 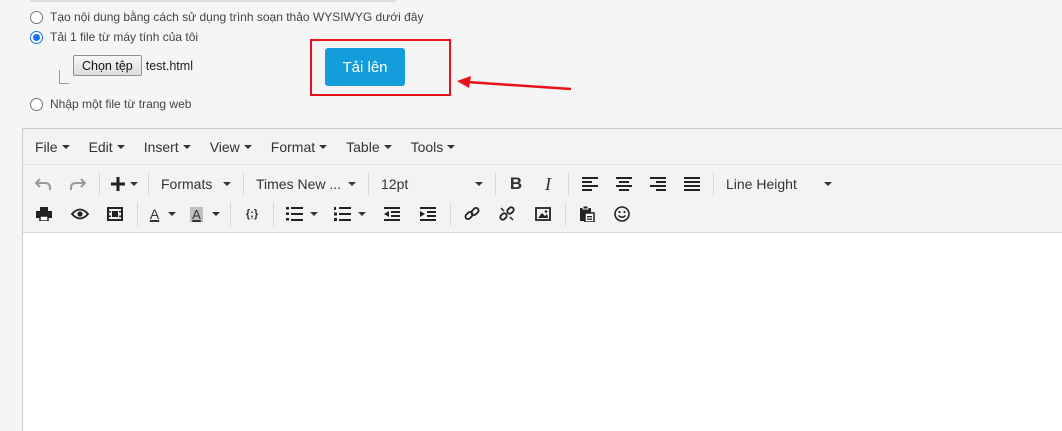 What do you see at coordinates (433, 147) in the screenshot?
I see `menu-tools: Tools` at bounding box center [433, 147].